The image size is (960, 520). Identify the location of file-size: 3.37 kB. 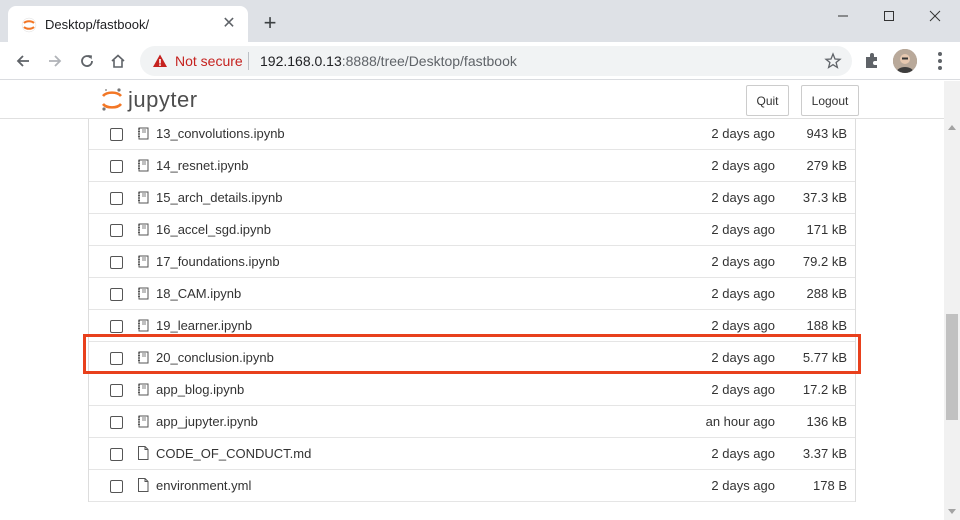
(824, 453).